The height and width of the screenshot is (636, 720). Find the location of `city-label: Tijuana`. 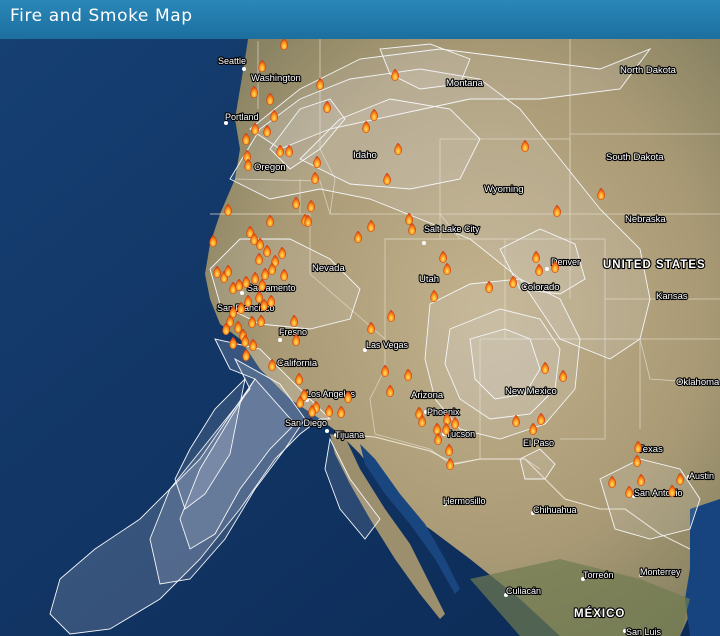

city-label: Tijuana is located at coordinates (349, 435).